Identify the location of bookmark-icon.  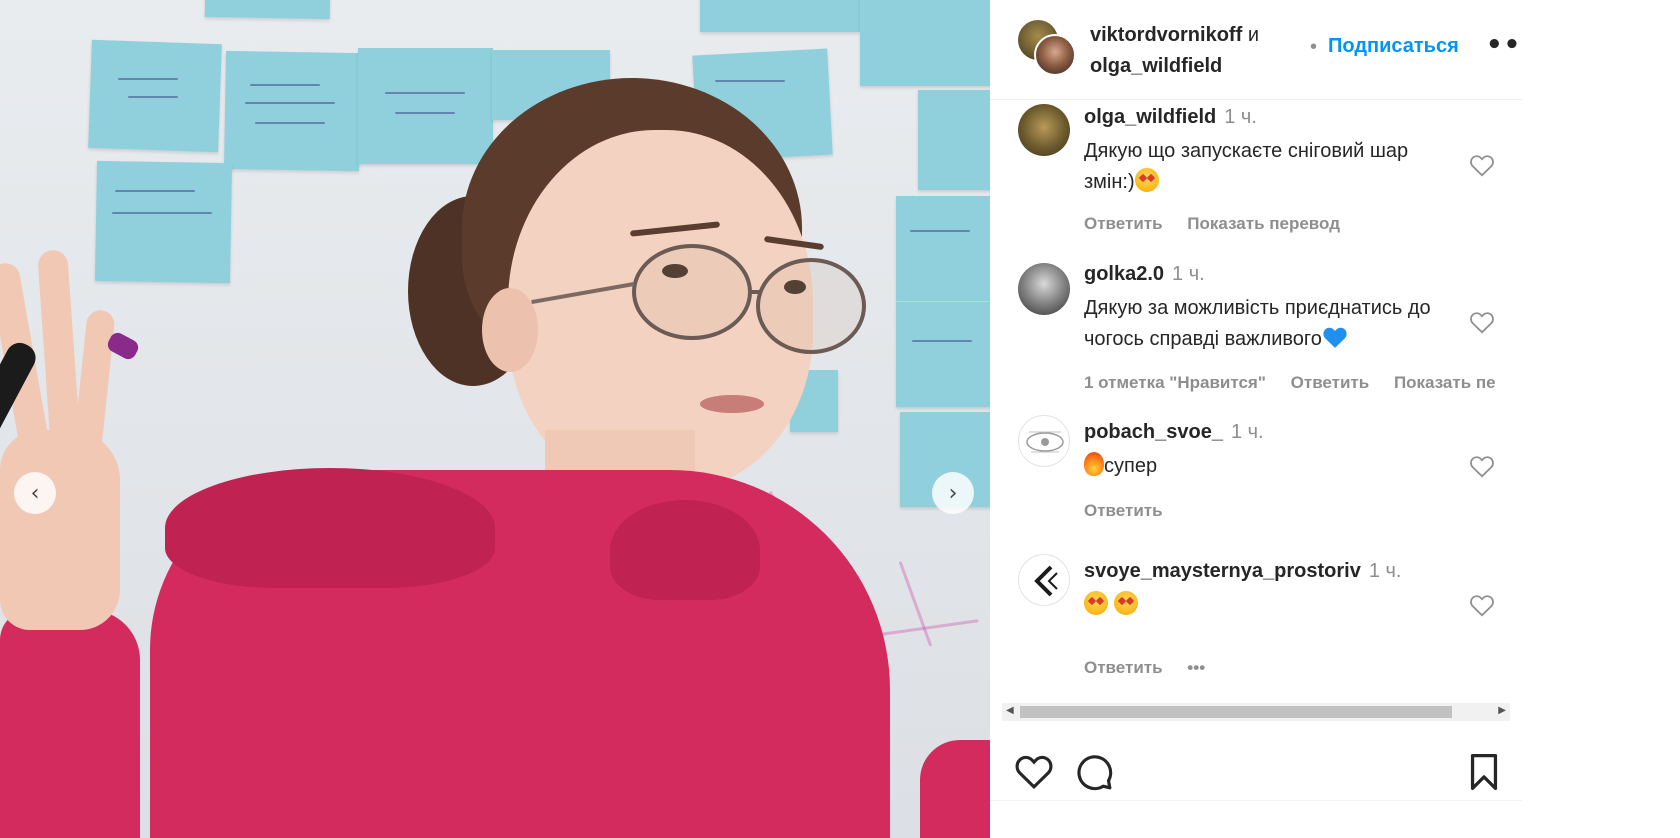
(1484, 772).